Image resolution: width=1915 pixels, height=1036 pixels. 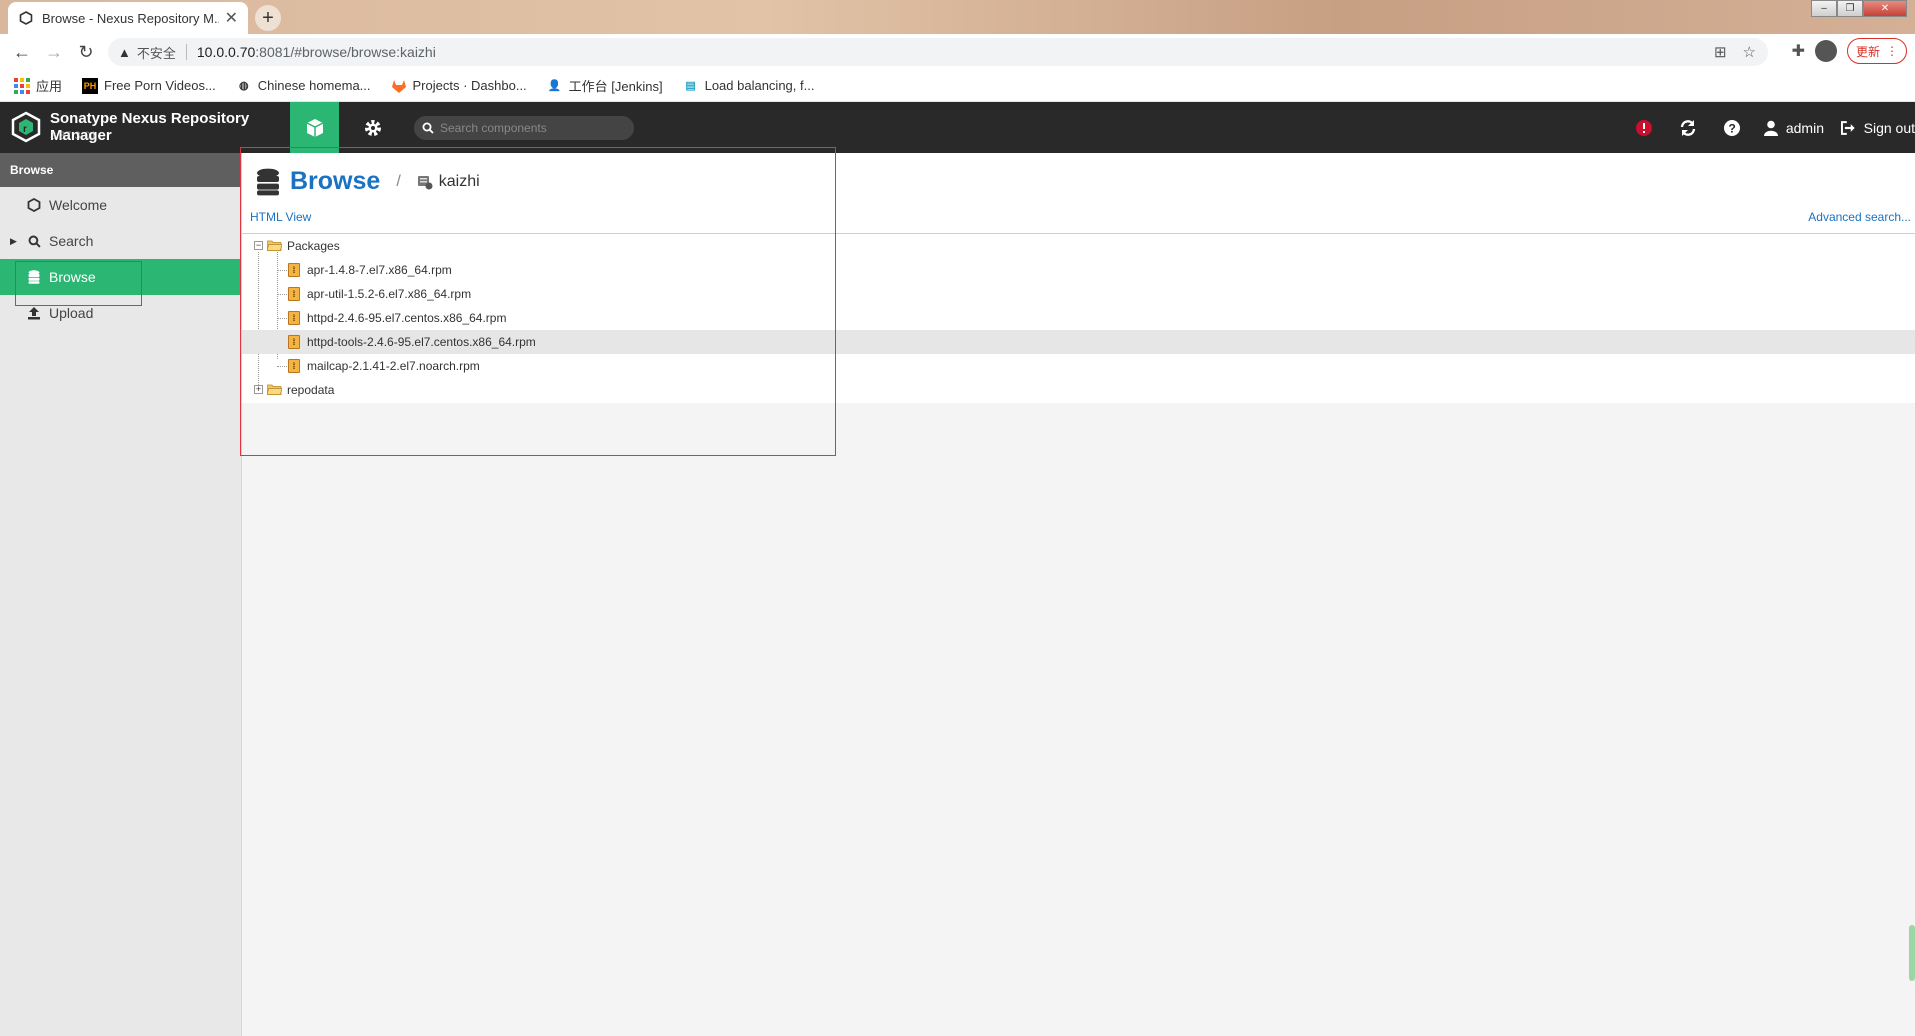 I want to click on sidebar-item-upload: Upload, so click(x=120, y=313).